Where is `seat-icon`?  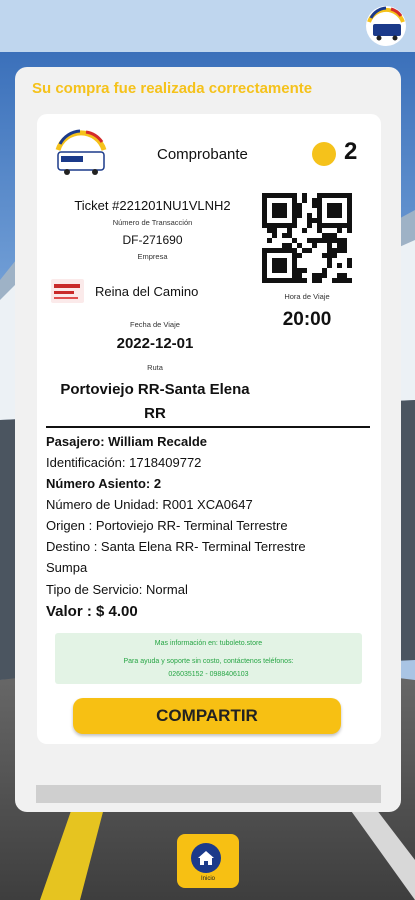
seat-icon is located at coordinates (324, 154).